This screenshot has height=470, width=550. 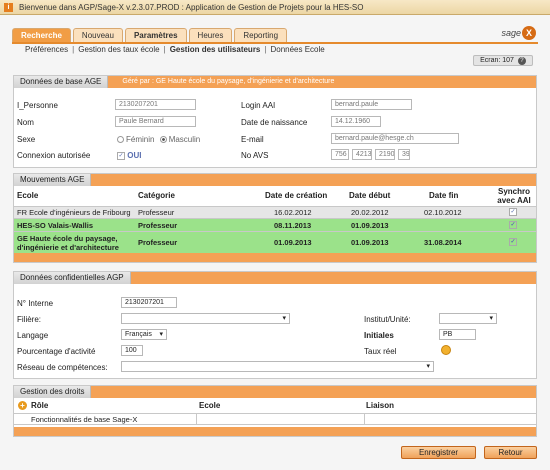 What do you see at coordinates (468, 318) in the screenshot?
I see `institut-select: ▾` at bounding box center [468, 318].